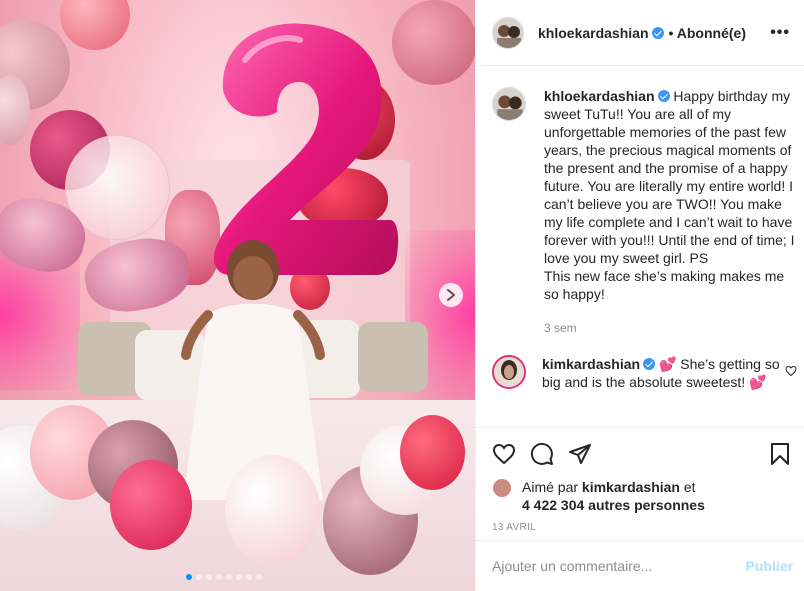  I want to click on liked-by-user: kimkardashian, so click(631, 487).